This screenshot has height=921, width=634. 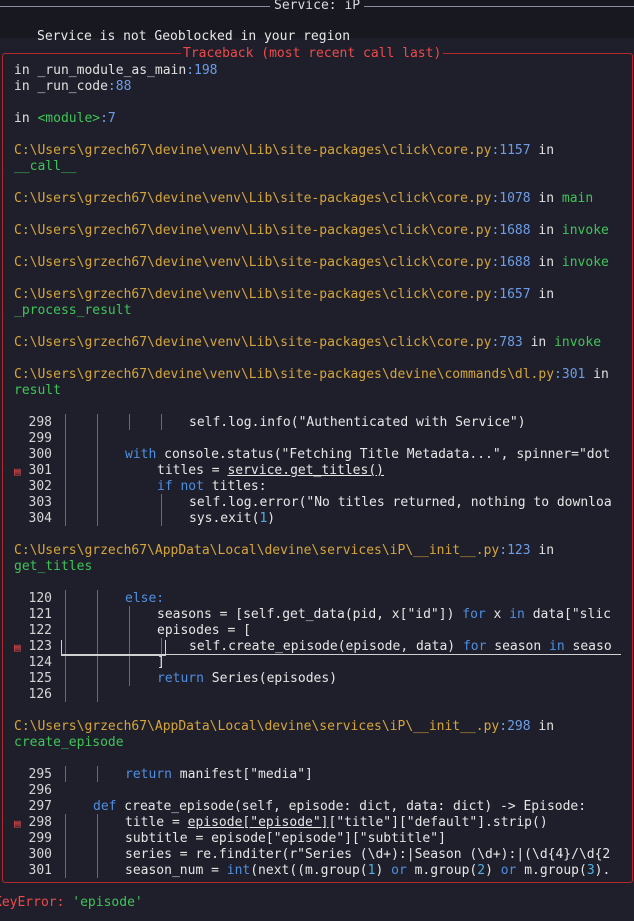 I want to click on frame-get-titles-func: get_titles, so click(x=53, y=566).